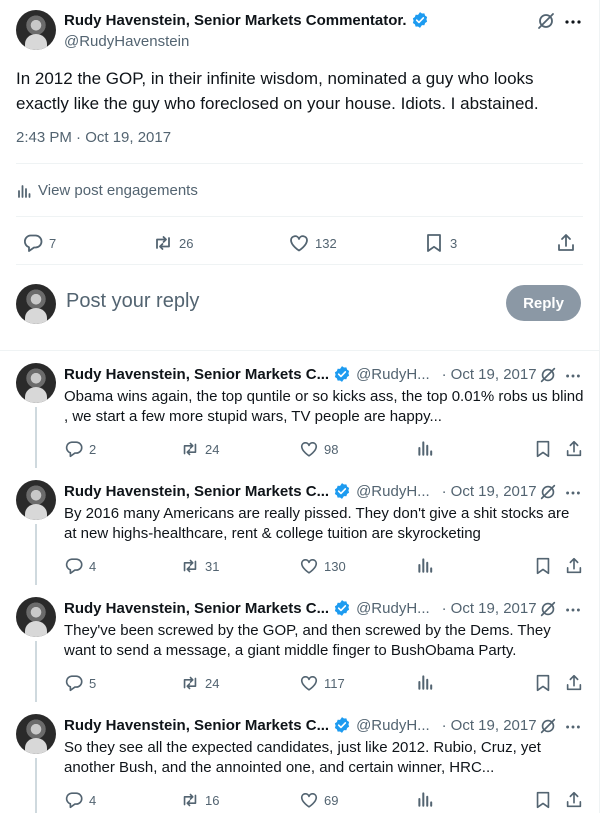 This screenshot has height=813, width=605. What do you see at coordinates (318, 800) in the screenshot?
I see `like-action: 69` at bounding box center [318, 800].